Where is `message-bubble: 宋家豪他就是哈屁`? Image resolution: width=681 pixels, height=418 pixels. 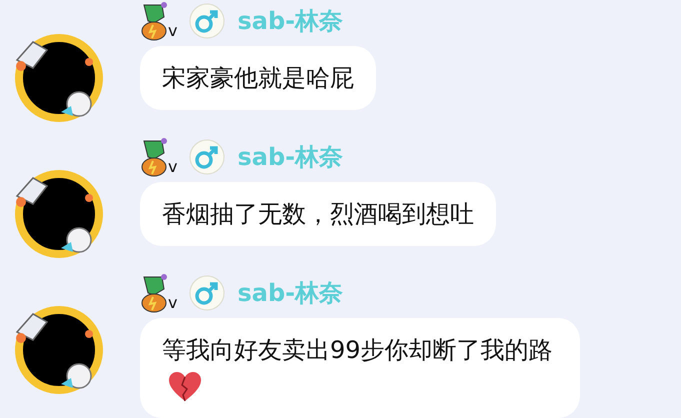 message-bubble: 宋家豪他就是哈屁 is located at coordinates (258, 78).